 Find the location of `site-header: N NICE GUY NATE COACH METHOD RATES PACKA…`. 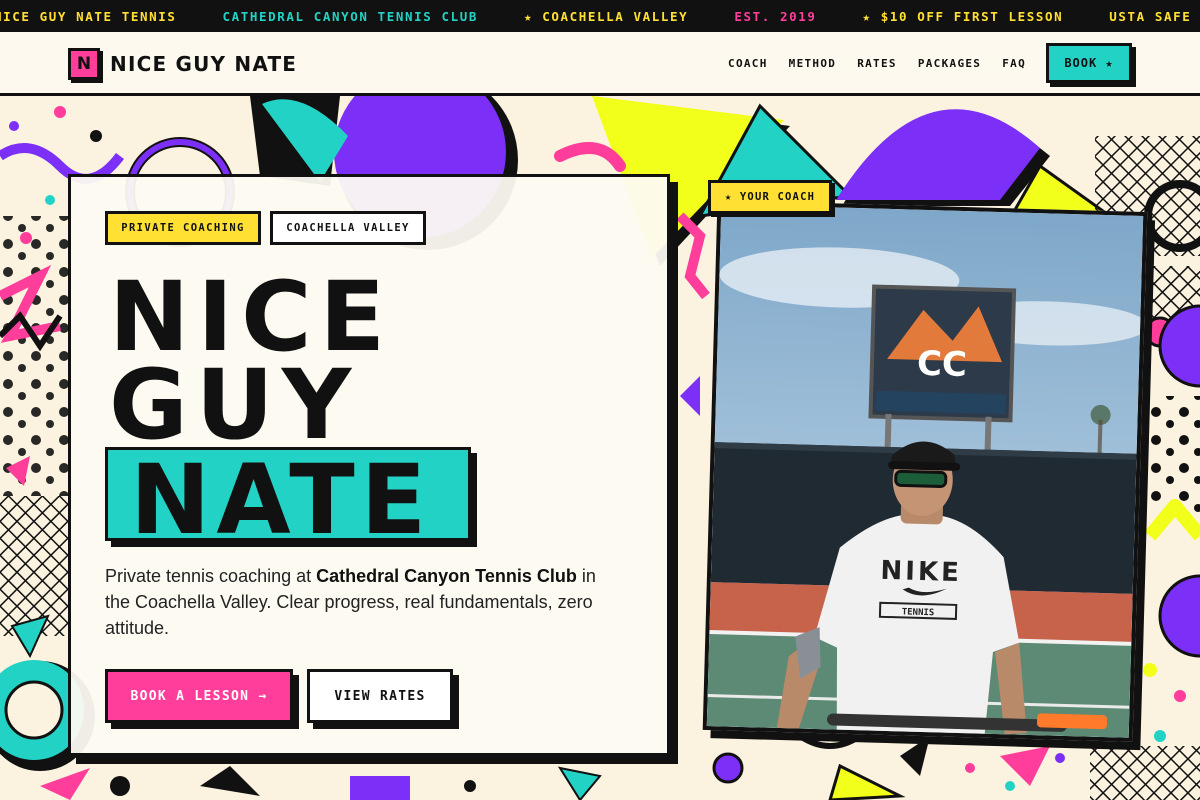

site-header: N NICE GUY NATE COACH METHOD RATES PACKA… is located at coordinates (600, 64).